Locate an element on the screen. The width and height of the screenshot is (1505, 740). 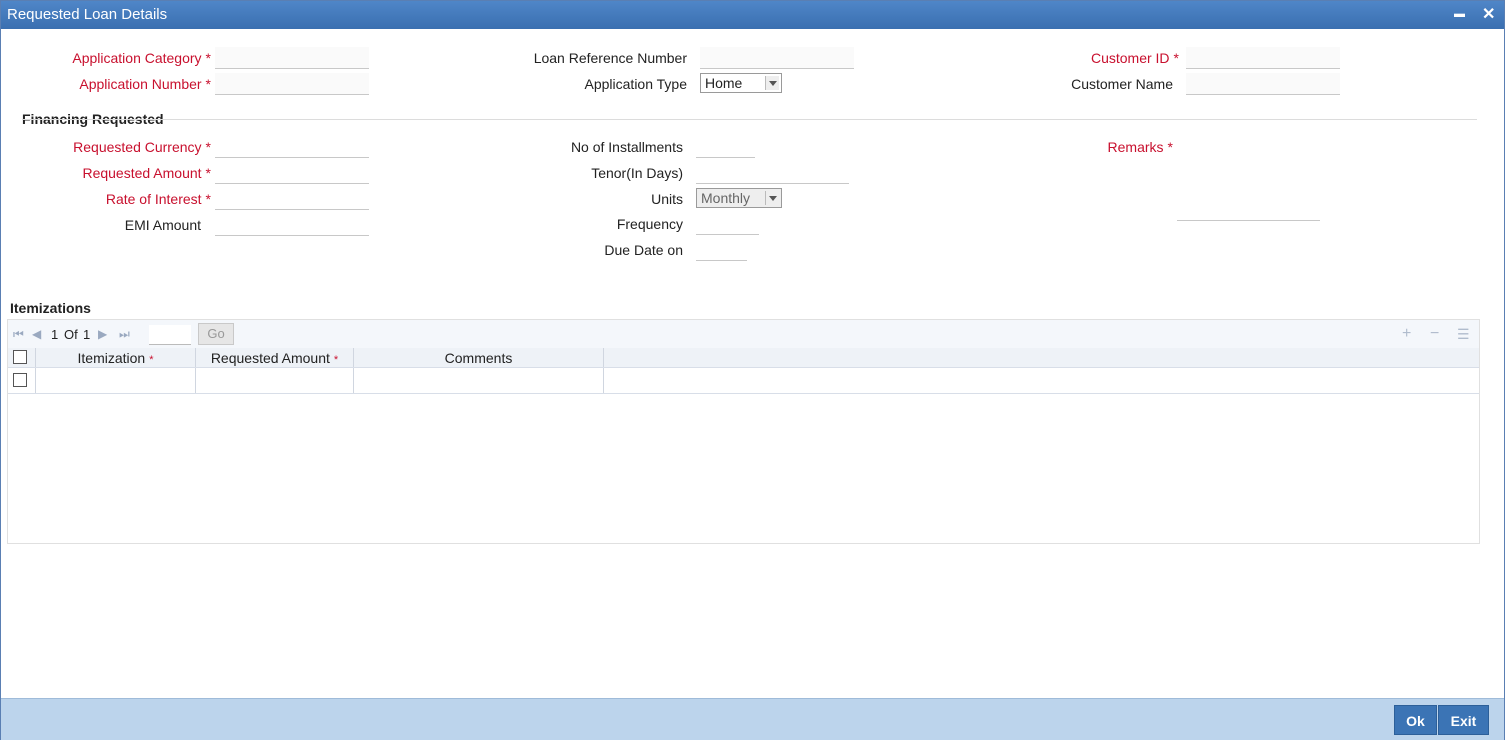
column-comments: Comments is located at coordinates (479, 357).